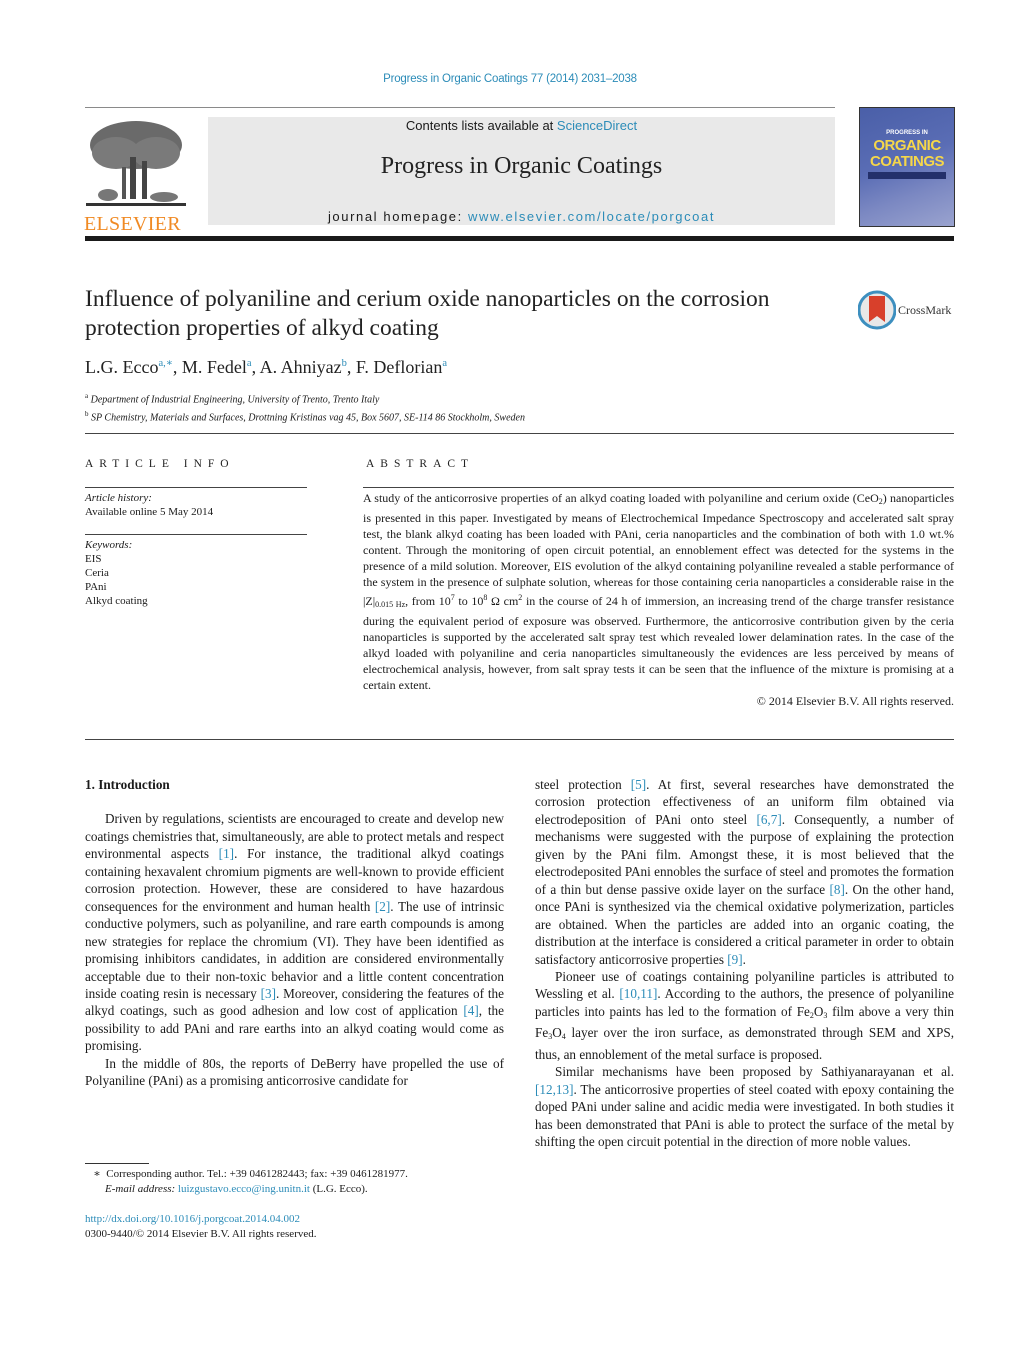  Describe the element at coordinates (118, 498) in the screenshot. I see `history-label: Article history:` at that location.